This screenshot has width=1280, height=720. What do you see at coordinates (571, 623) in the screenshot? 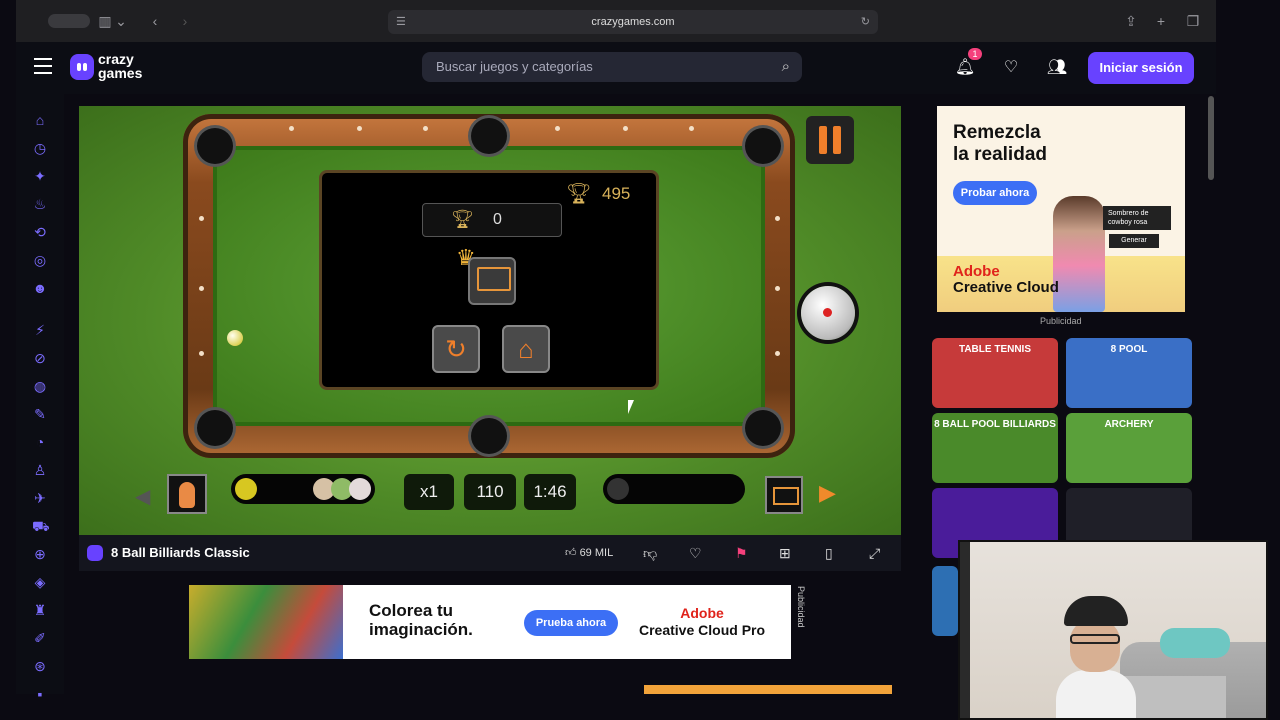
I see `ad-cta-button: Prueba ahora` at bounding box center [571, 623].